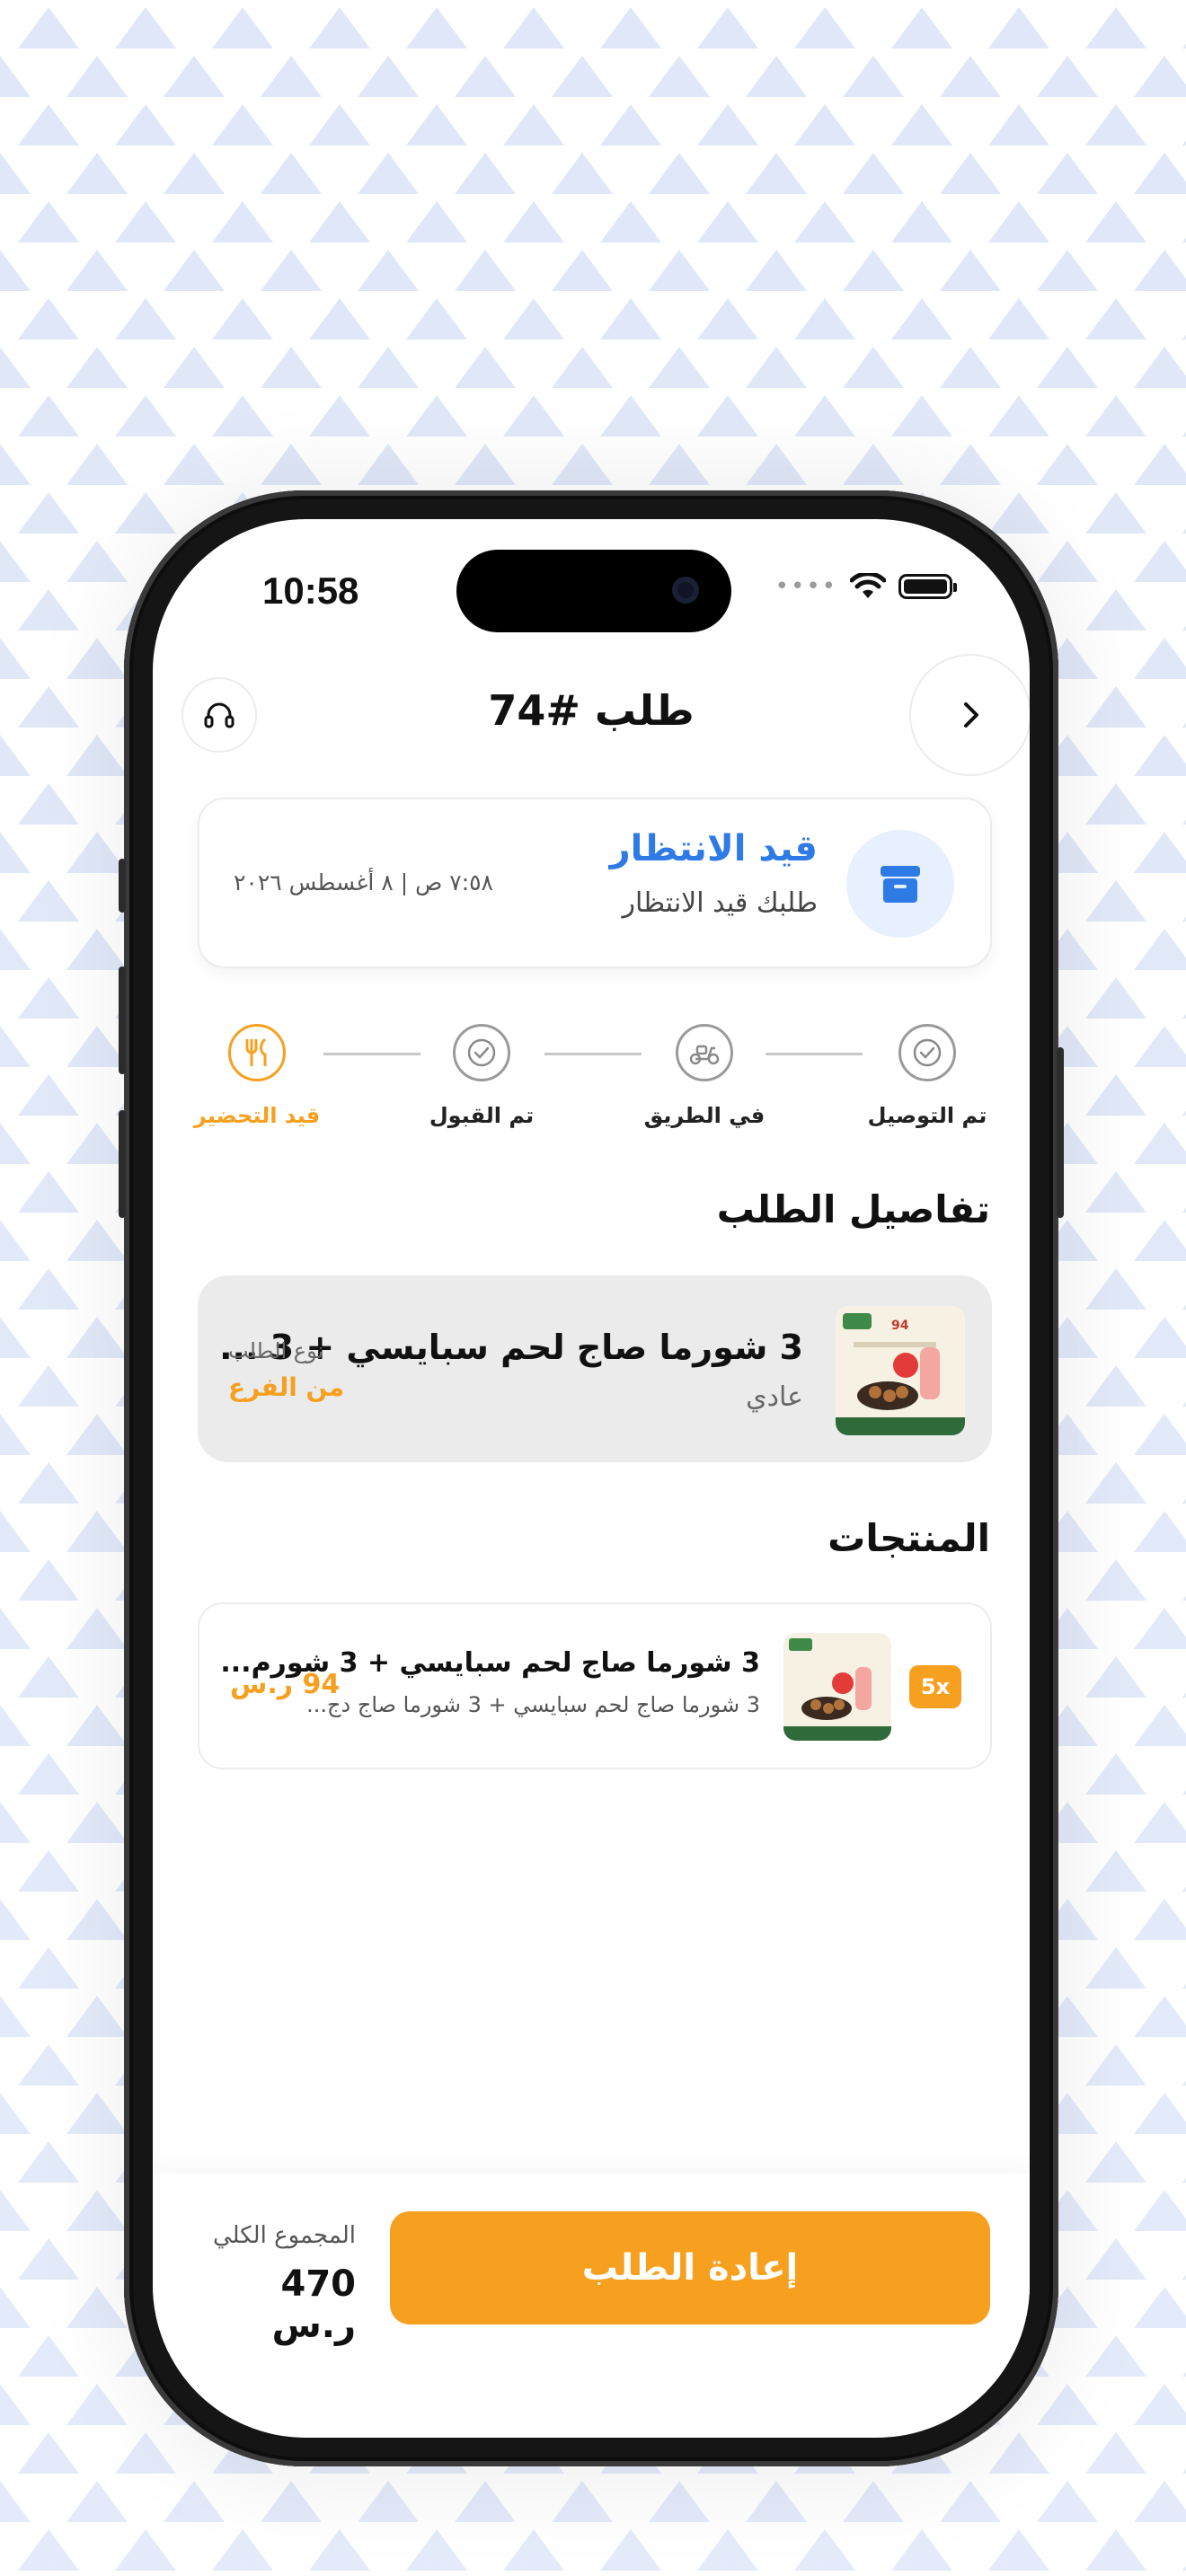  Describe the element at coordinates (909, 1538) in the screenshot. I see `products-title: المنتجات` at that location.